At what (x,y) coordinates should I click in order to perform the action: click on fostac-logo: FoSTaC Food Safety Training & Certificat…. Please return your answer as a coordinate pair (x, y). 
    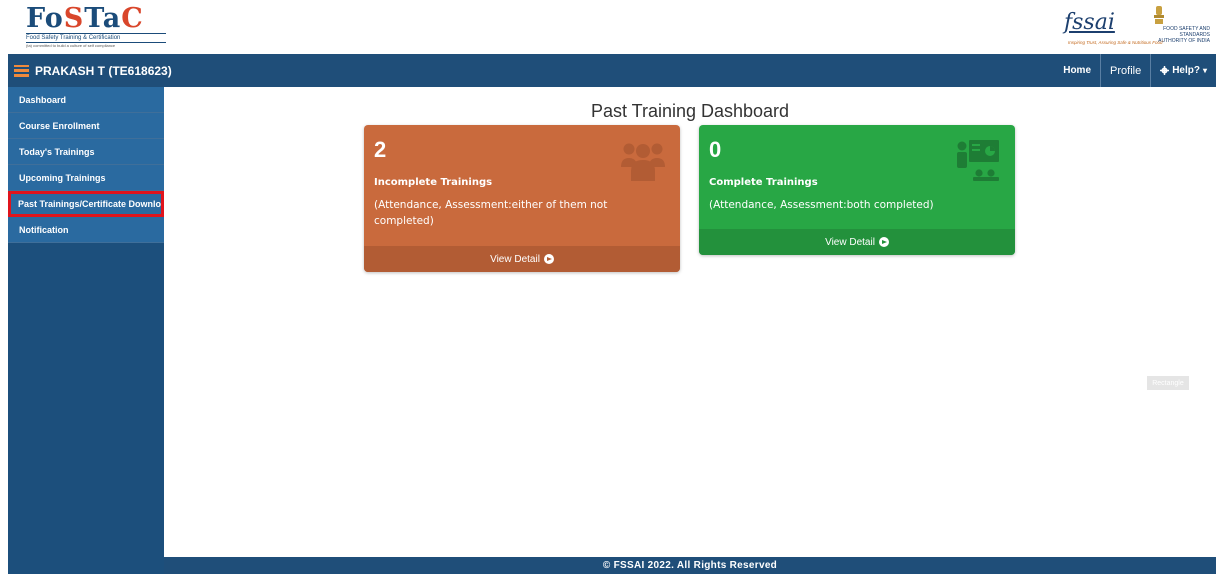
    Looking at the image, I should click on (96, 25).